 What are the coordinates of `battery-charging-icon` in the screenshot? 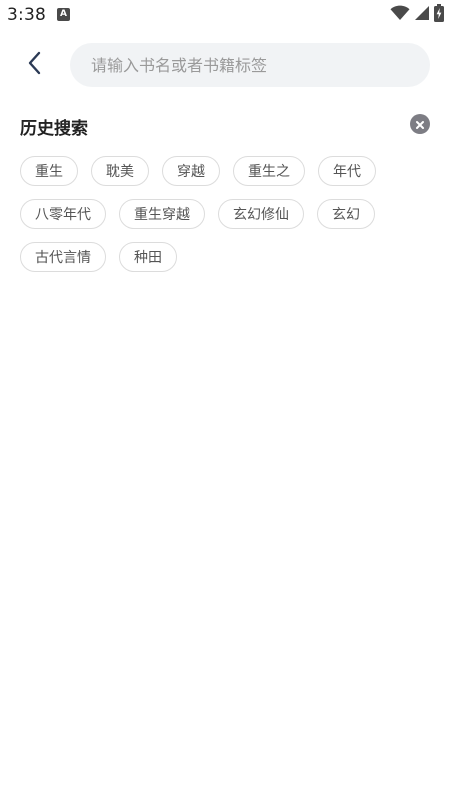 It's located at (439, 15).